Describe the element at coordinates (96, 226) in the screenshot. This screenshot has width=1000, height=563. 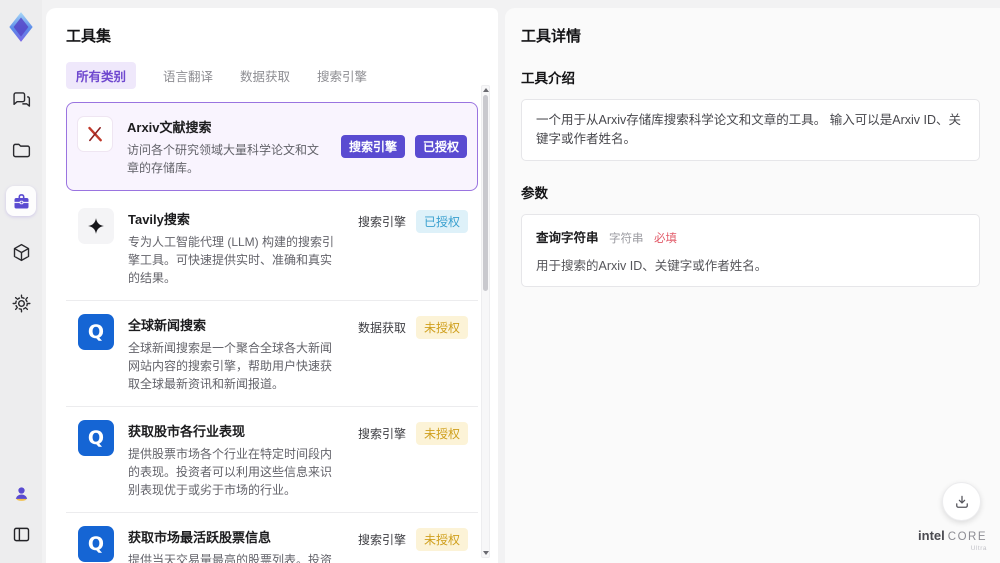
I see `sparkle-icon` at that location.